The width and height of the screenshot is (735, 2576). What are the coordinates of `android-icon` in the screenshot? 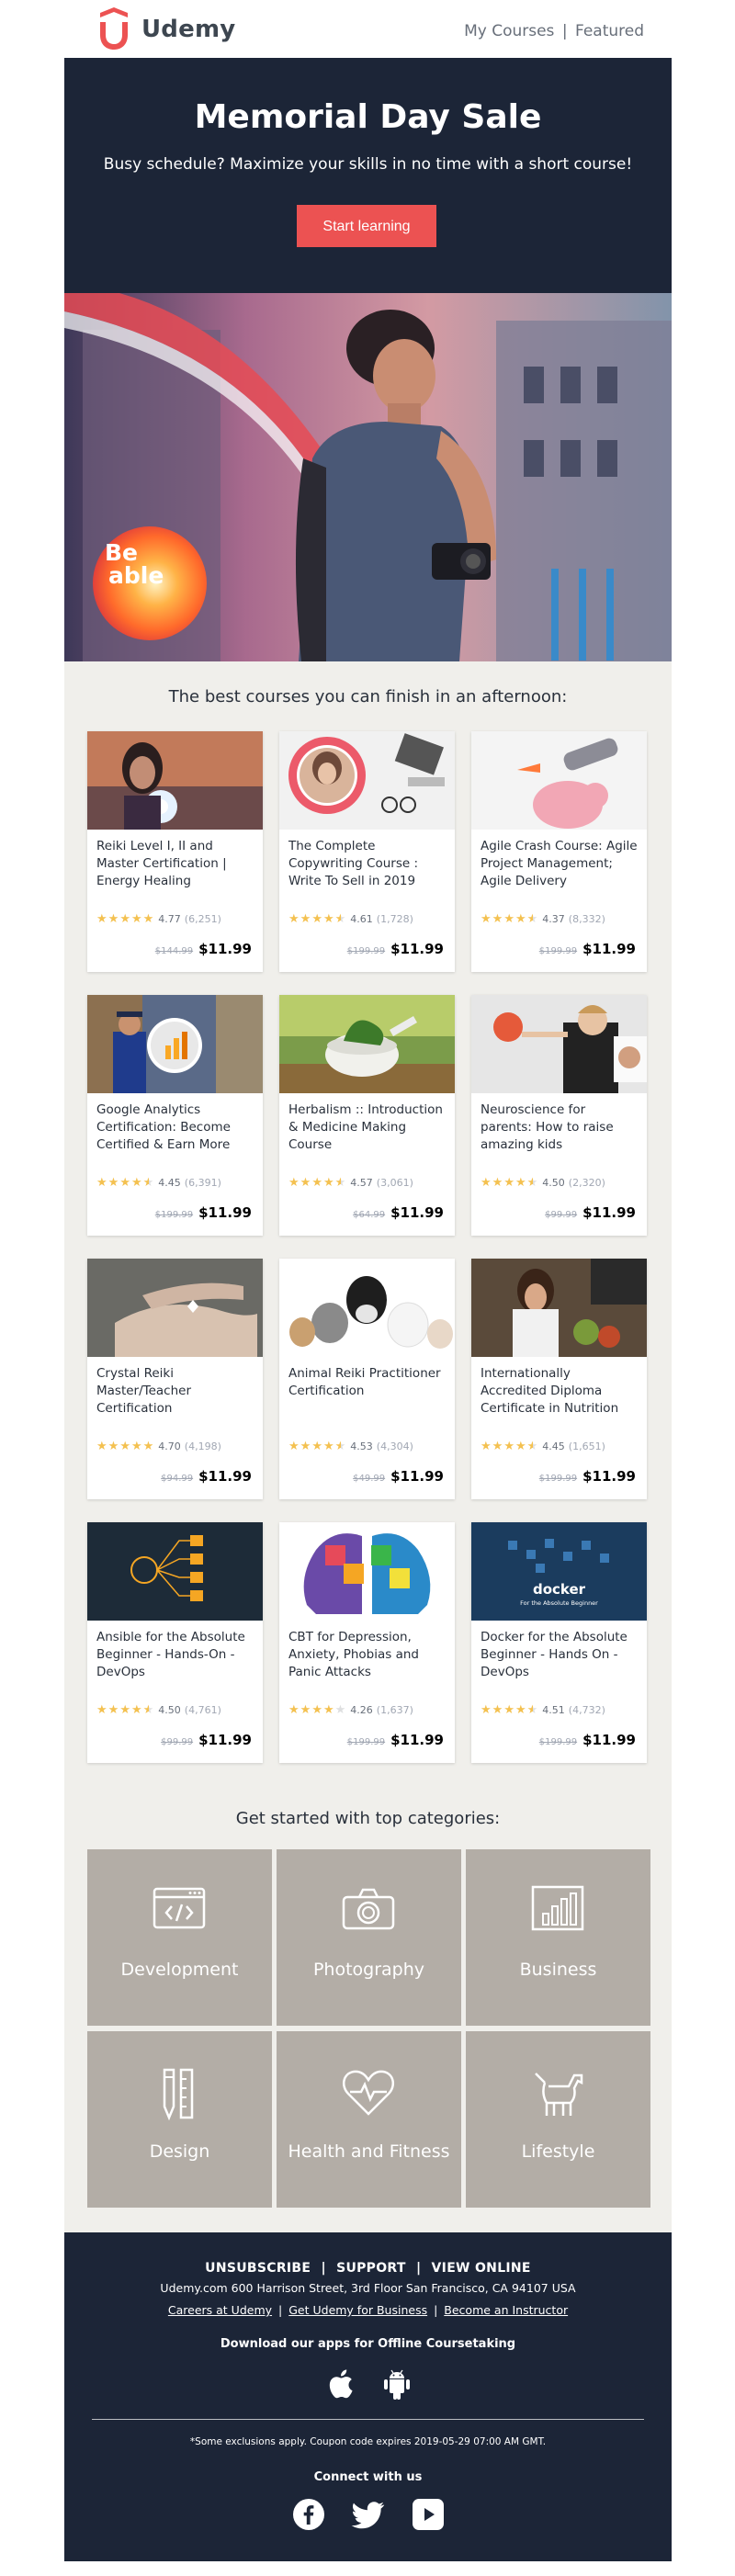 It's located at (397, 2384).